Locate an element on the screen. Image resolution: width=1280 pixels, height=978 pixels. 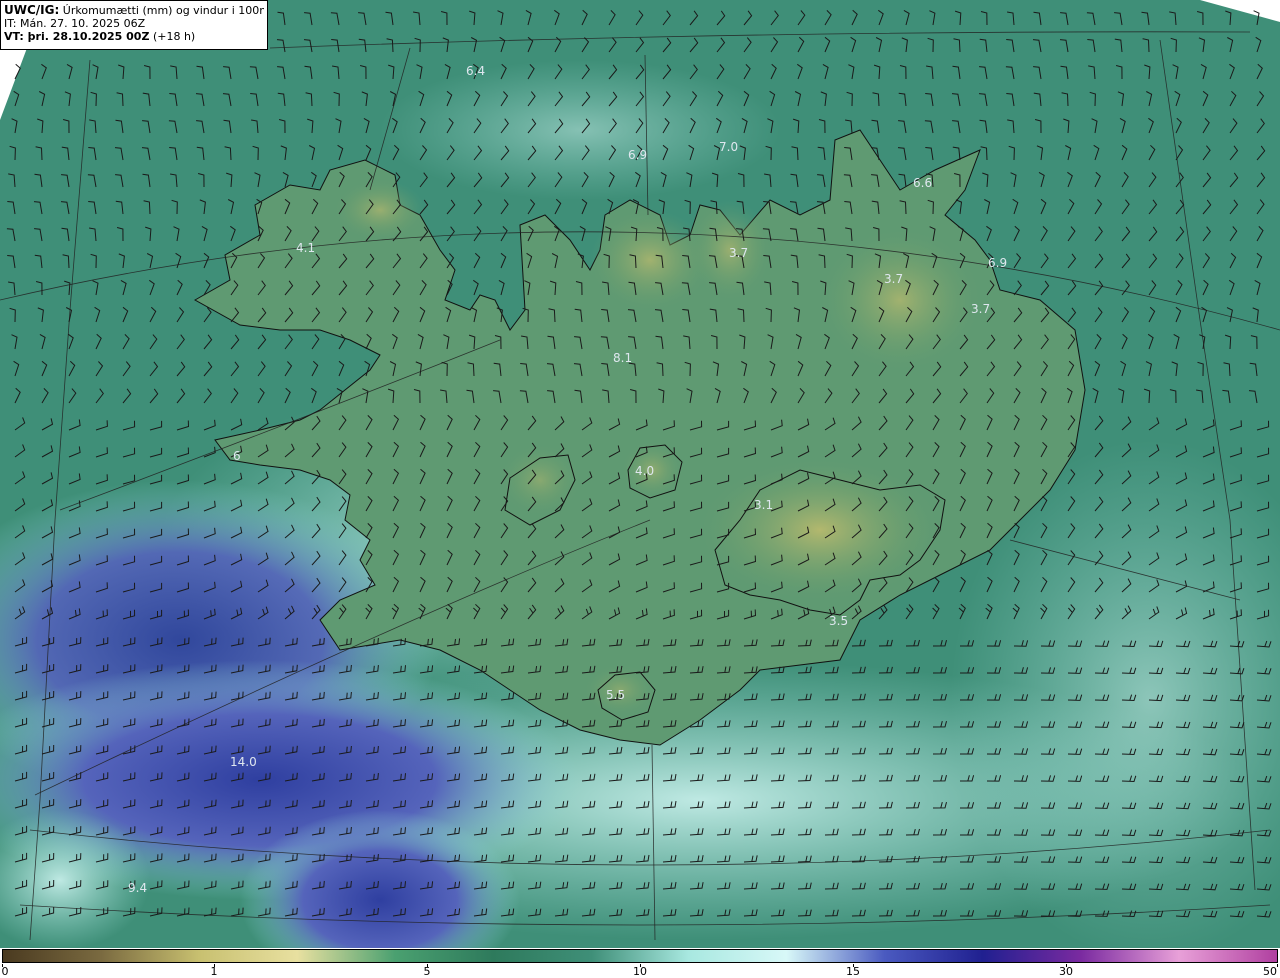
highland-westfjords is located at coordinates (380, 210).